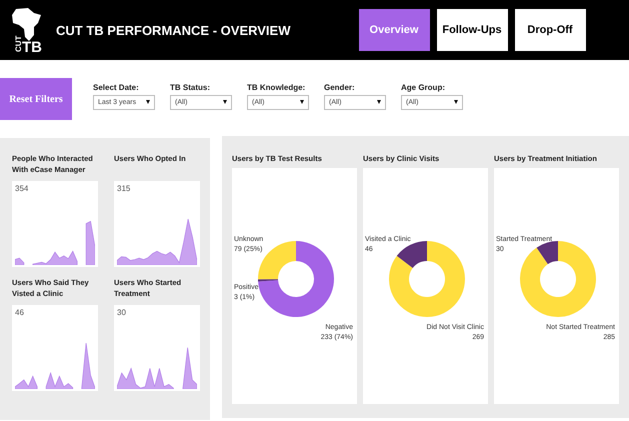 The height and width of the screenshot is (421, 629). I want to click on total-value: 30, so click(121, 312).